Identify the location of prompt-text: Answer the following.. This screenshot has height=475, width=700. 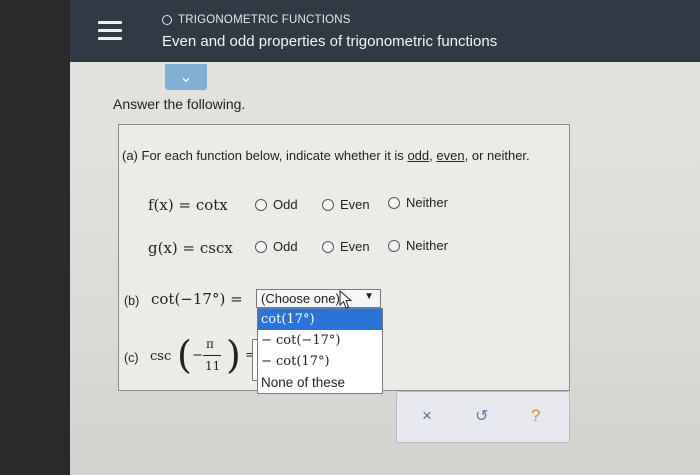
(179, 104).